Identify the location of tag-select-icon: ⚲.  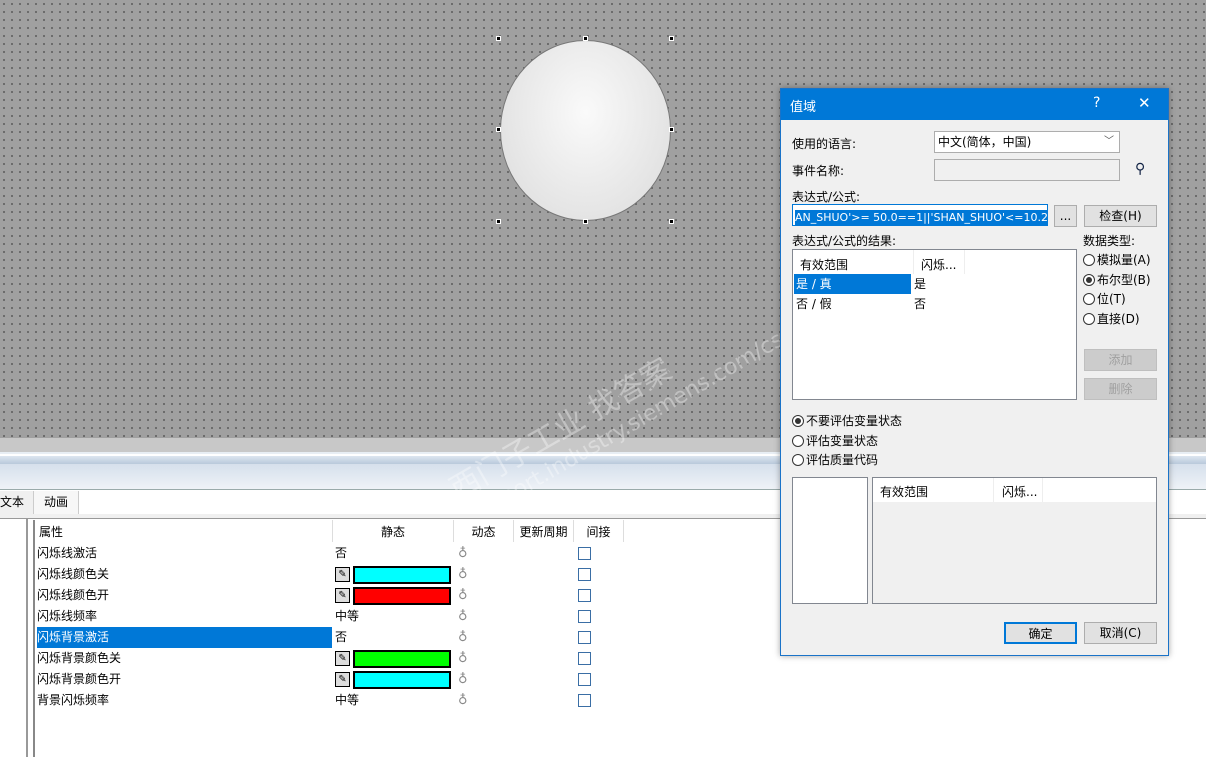
(1140, 169).